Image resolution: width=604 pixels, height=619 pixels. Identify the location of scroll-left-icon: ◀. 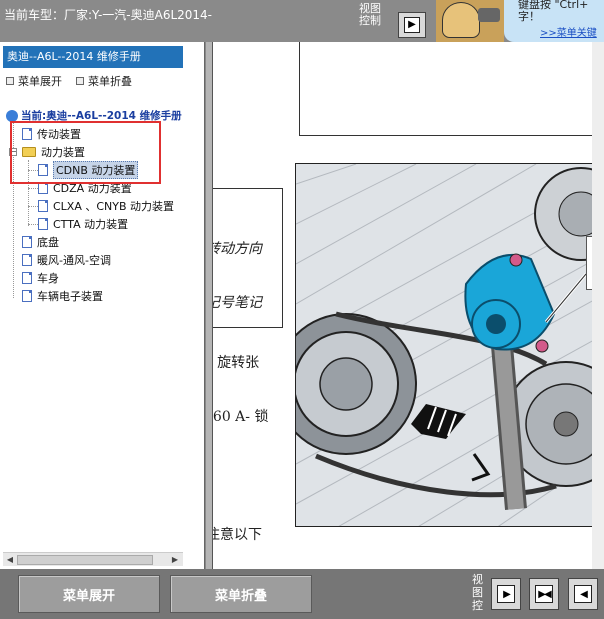
(10, 560).